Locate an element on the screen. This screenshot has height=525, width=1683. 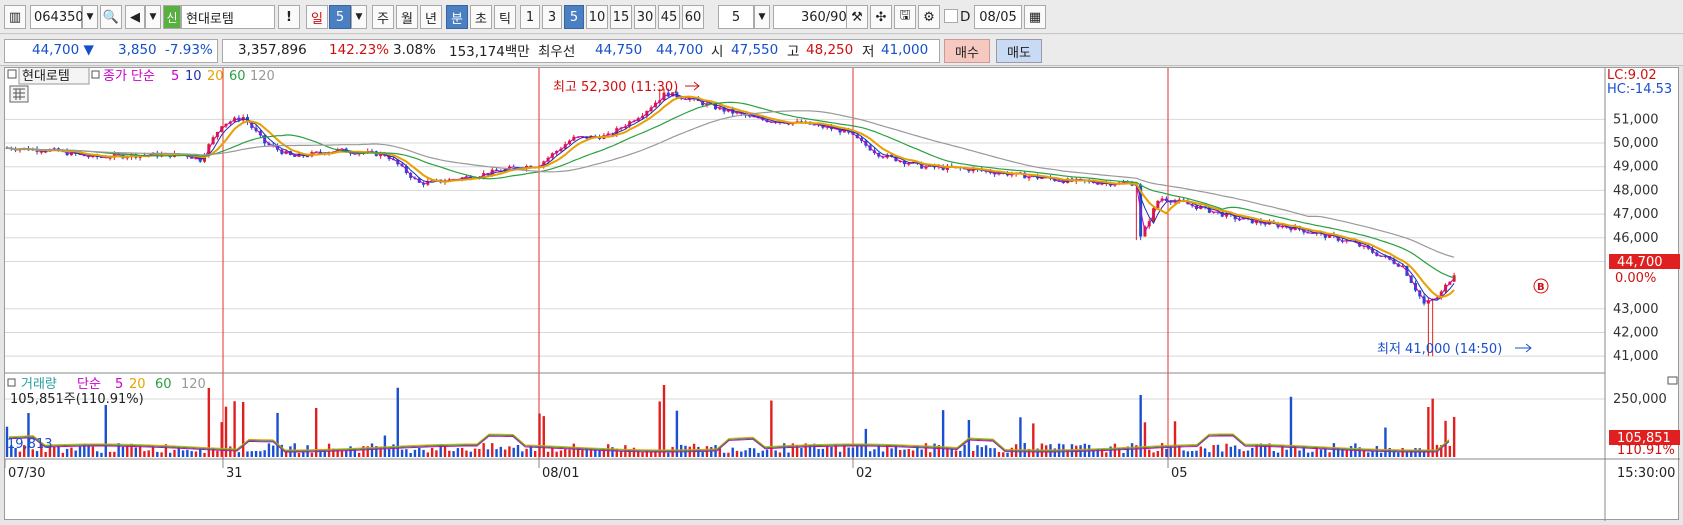
legend-stock-name: 현대로템 is located at coordinates (46, 76).